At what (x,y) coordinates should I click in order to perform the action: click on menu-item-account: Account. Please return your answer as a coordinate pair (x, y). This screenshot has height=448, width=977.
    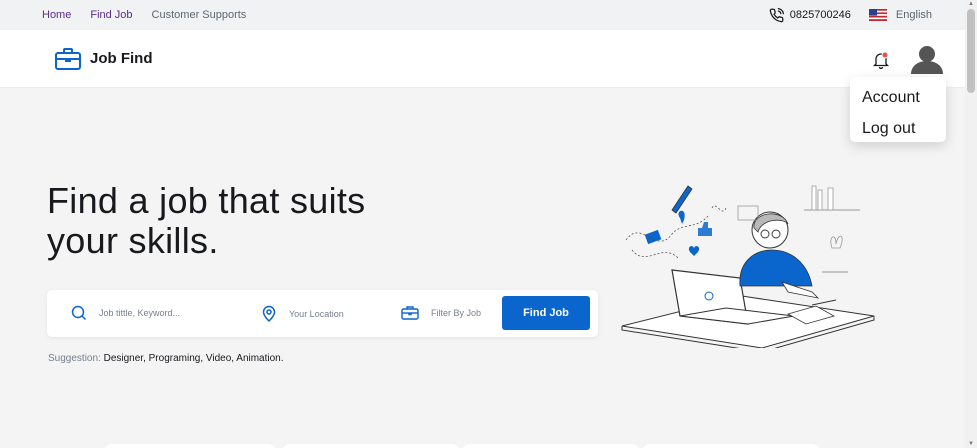
    Looking at the image, I should click on (904, 97).